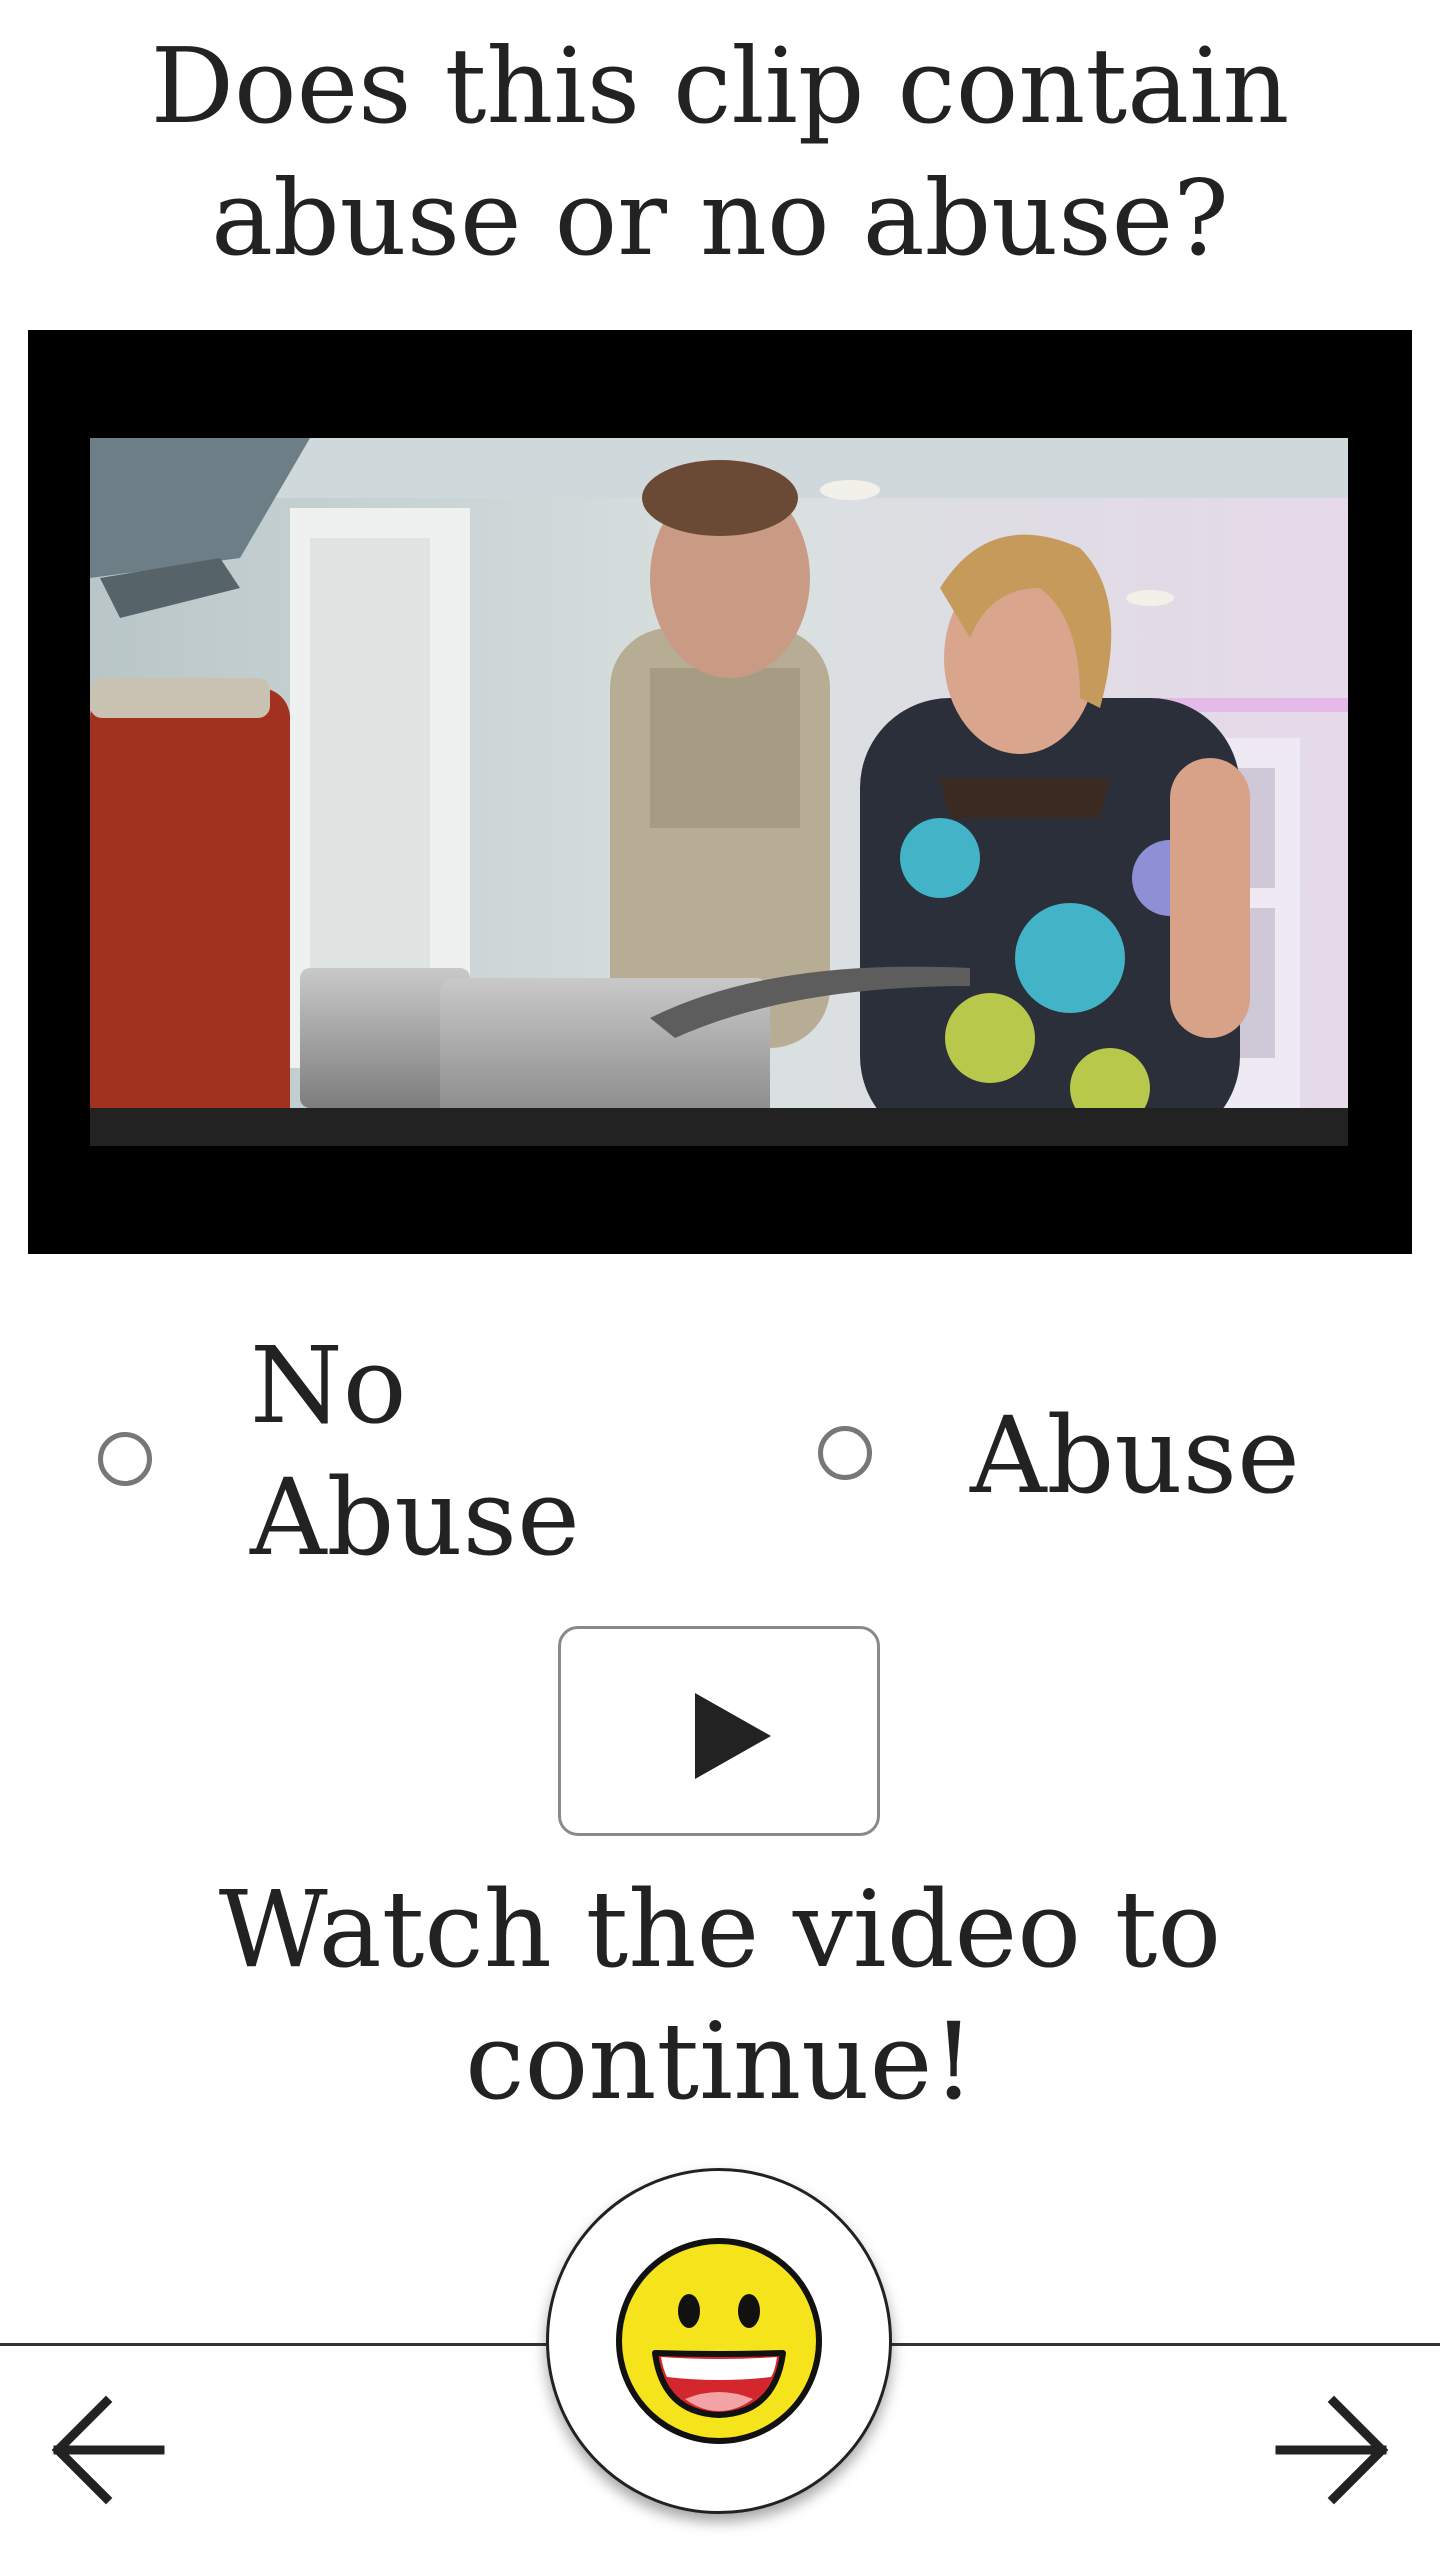 The image size is (1440, 2560). I want to click on smiley-face-icon, so click(719, 2341).